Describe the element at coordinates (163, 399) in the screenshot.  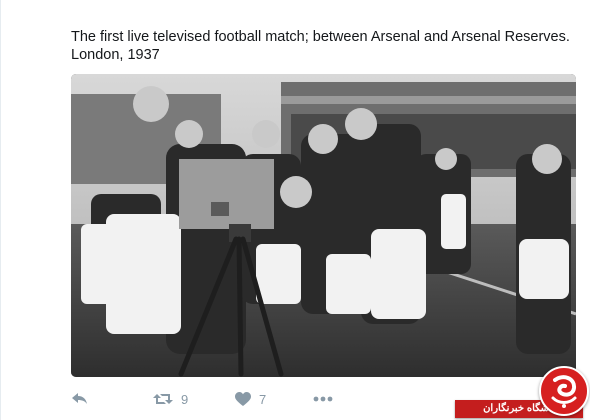
I see `retweet-icon` at that location.